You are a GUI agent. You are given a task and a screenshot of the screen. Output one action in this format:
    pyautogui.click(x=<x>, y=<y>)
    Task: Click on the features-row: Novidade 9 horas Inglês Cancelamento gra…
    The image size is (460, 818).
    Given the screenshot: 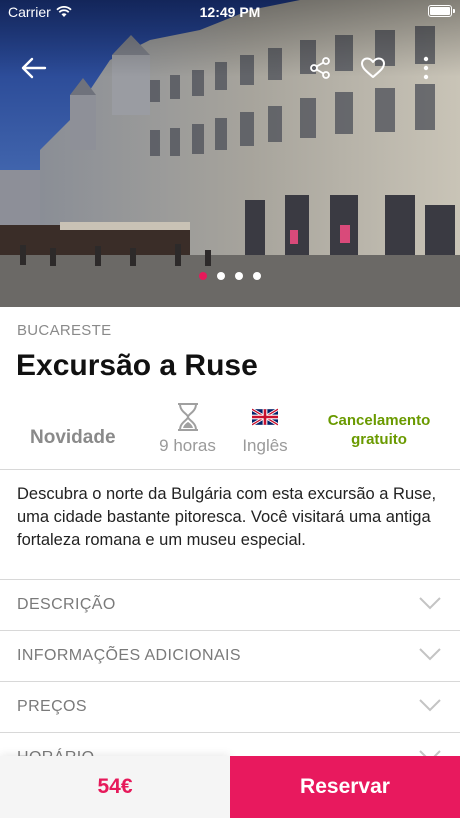 What is the action you would take?
    pyautogui.click(x=230, y=433)
    